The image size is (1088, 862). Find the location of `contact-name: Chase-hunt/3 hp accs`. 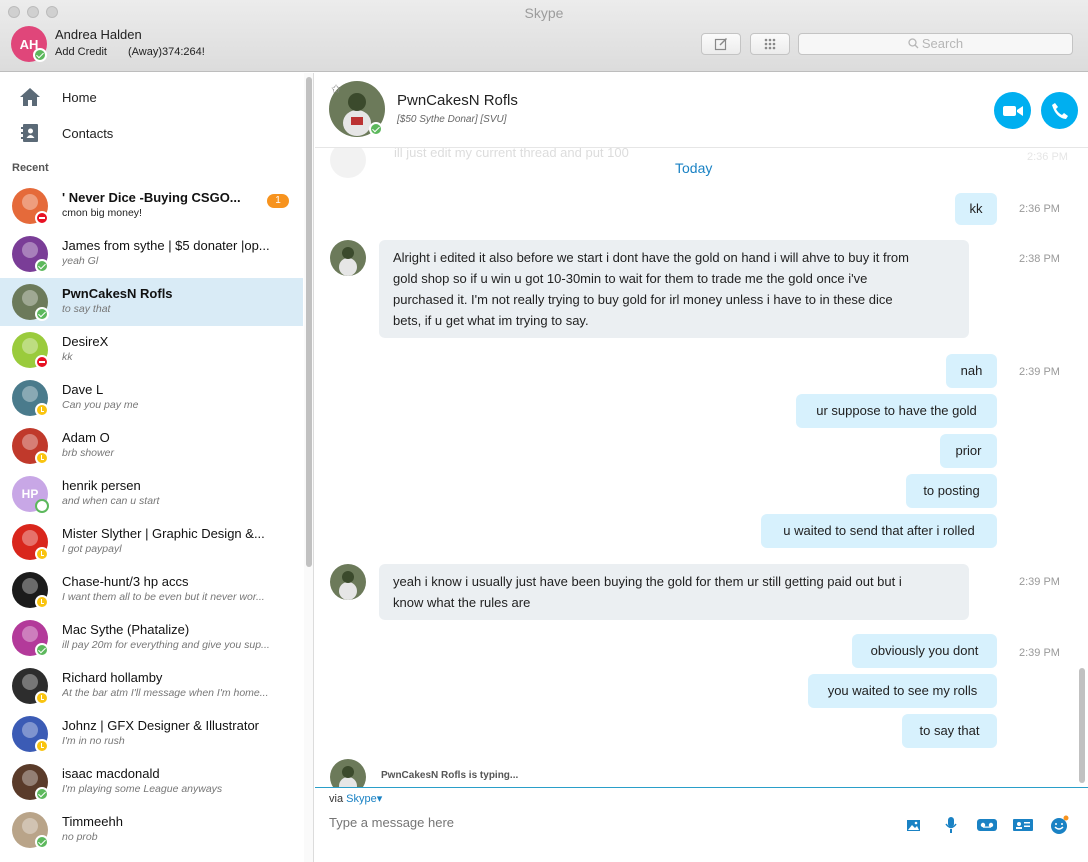

contact-name: Chase-hunt/3 hp accs is located at coordinates (125, 581).